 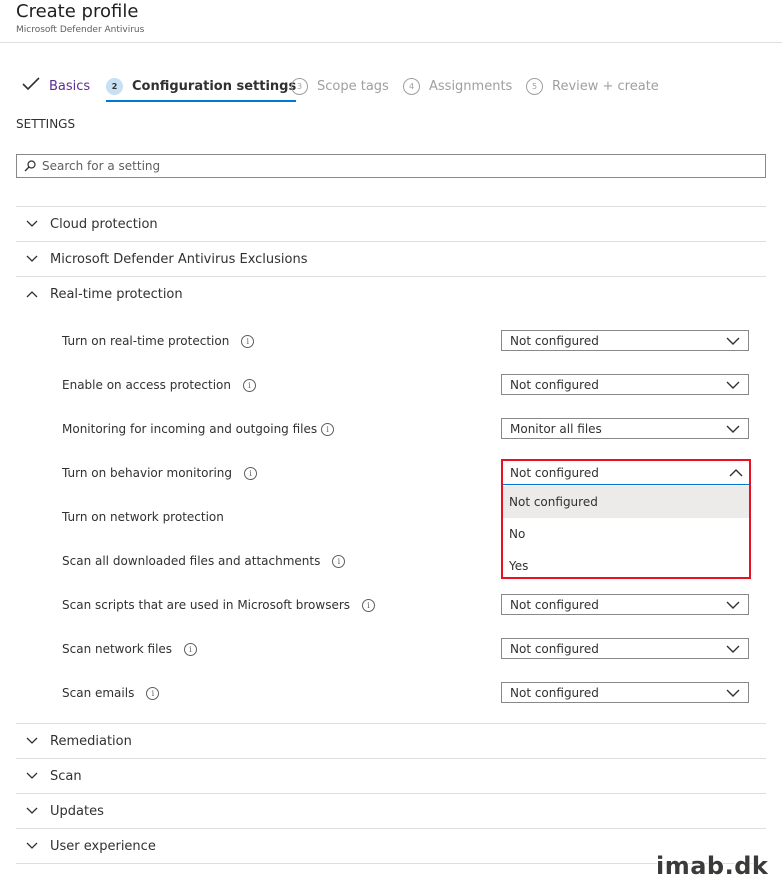 What do you see at coordinates (159, 385) in the screenshot?
I see `setting-label: Enable on access protection i` at bounding box center [159, 385].